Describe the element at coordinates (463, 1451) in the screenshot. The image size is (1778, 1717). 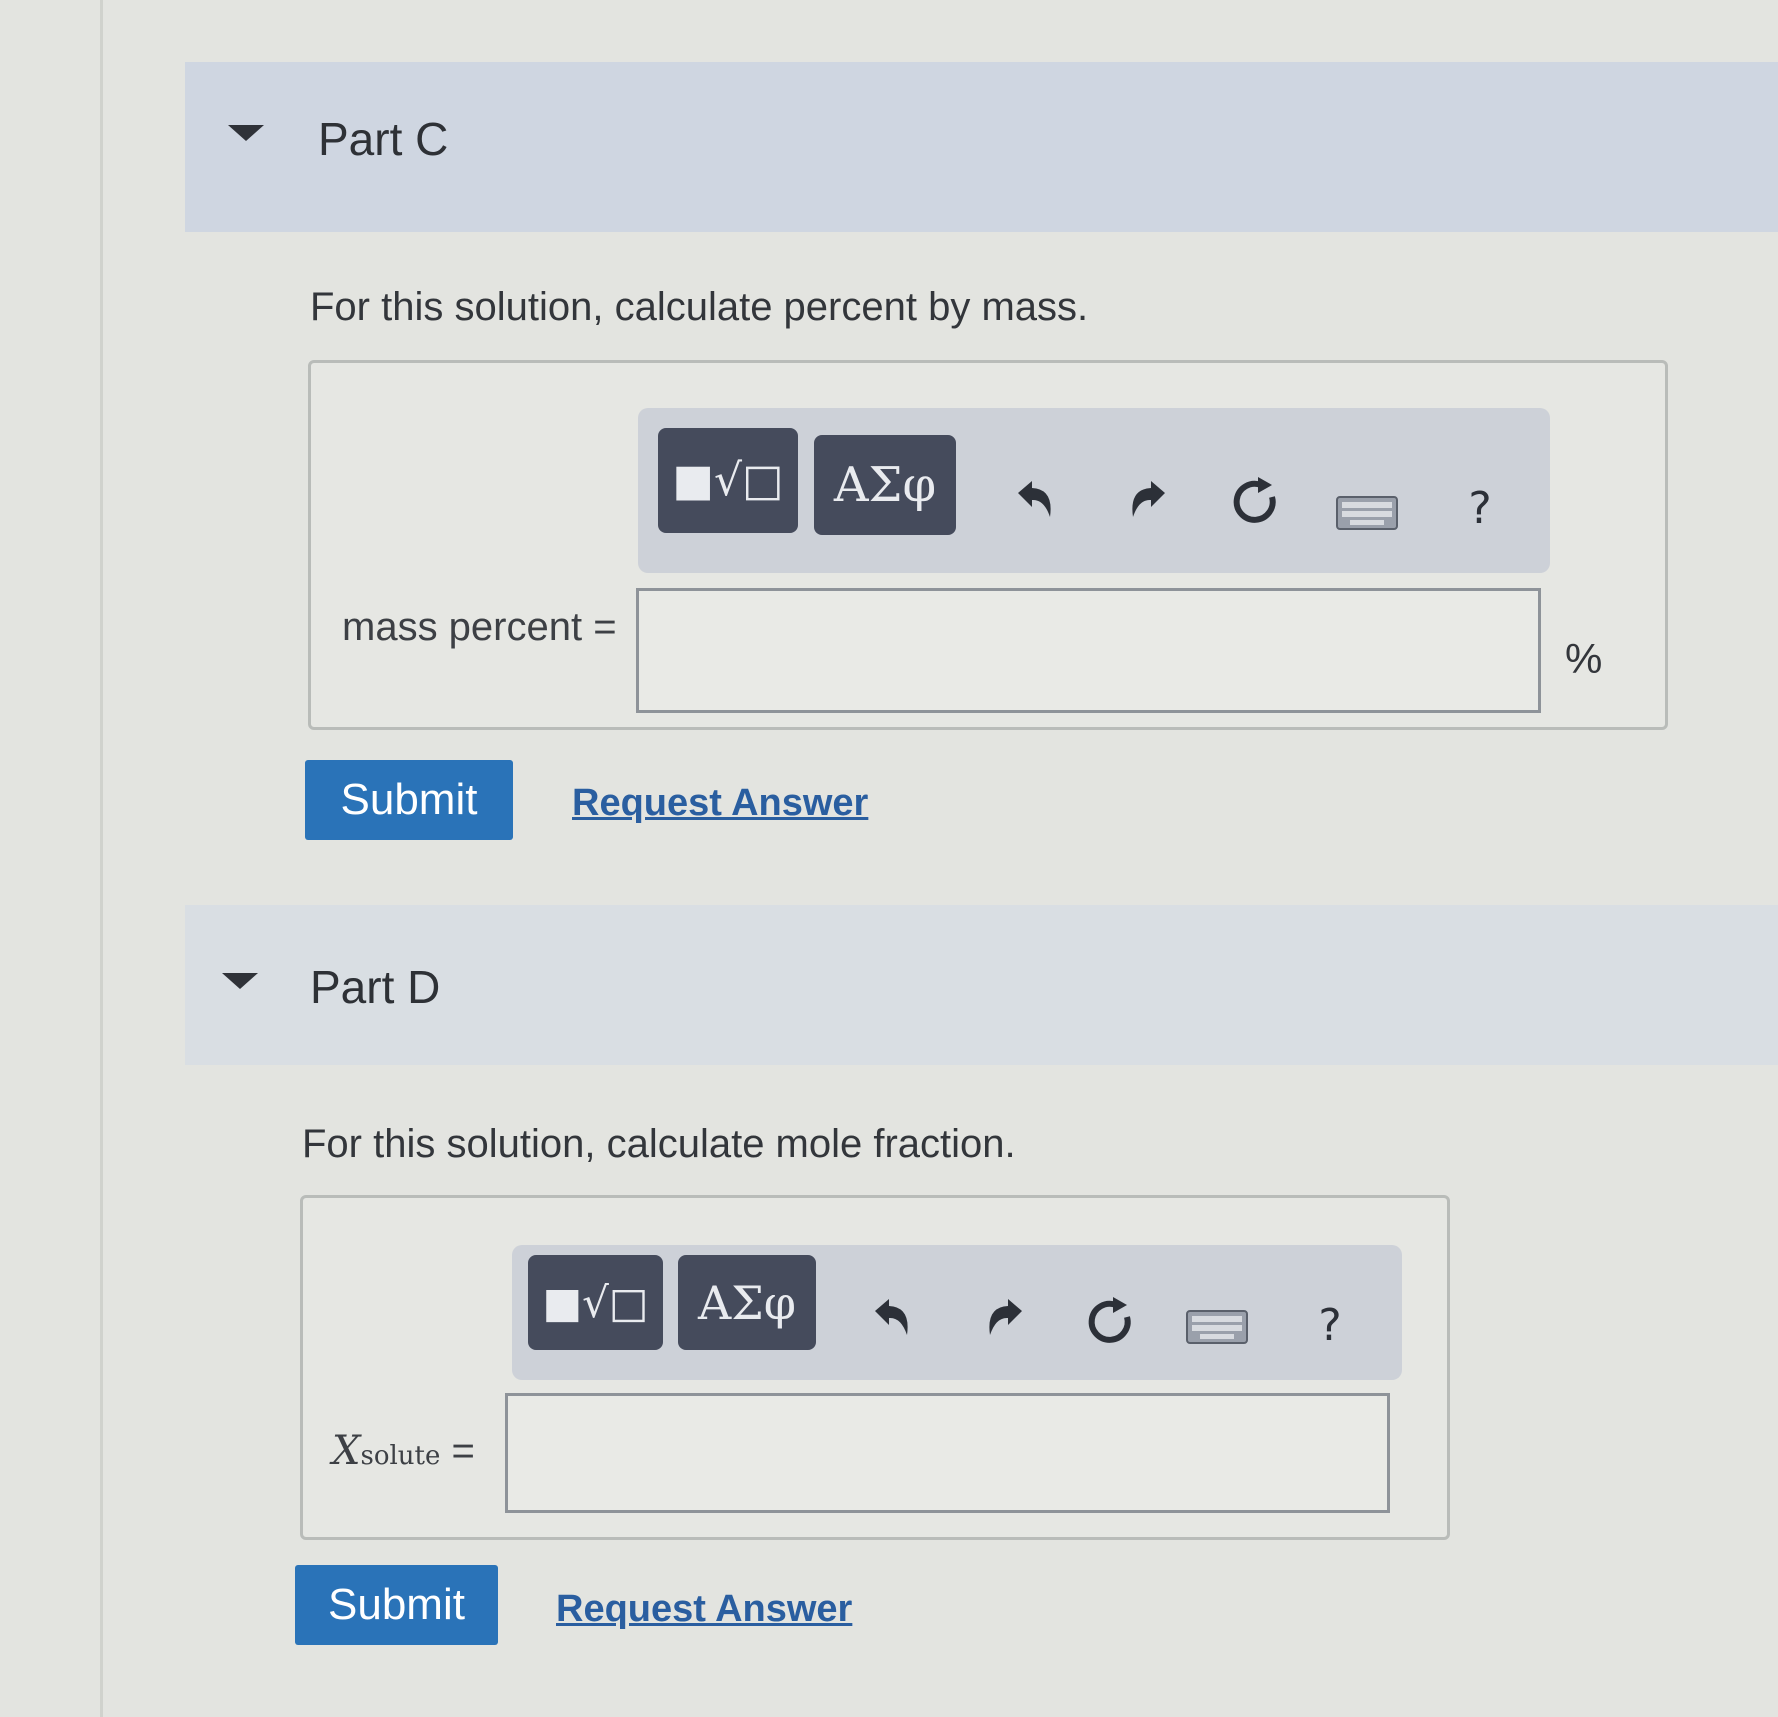
I see `equals-sign: =` at that location.